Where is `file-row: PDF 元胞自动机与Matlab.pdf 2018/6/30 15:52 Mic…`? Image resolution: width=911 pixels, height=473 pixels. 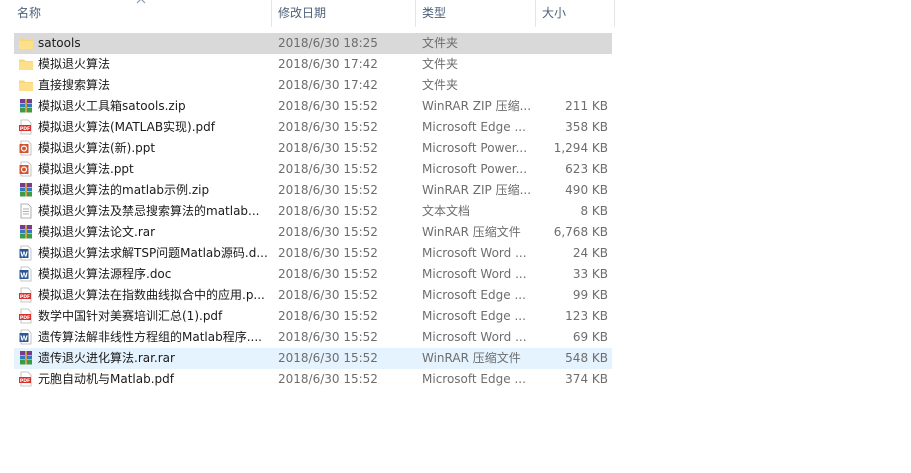 file-row: PDF 元胞自动机与Matlab.pdf 2018/6/30 15:52 Mic… is located at coordinates (313, 379).